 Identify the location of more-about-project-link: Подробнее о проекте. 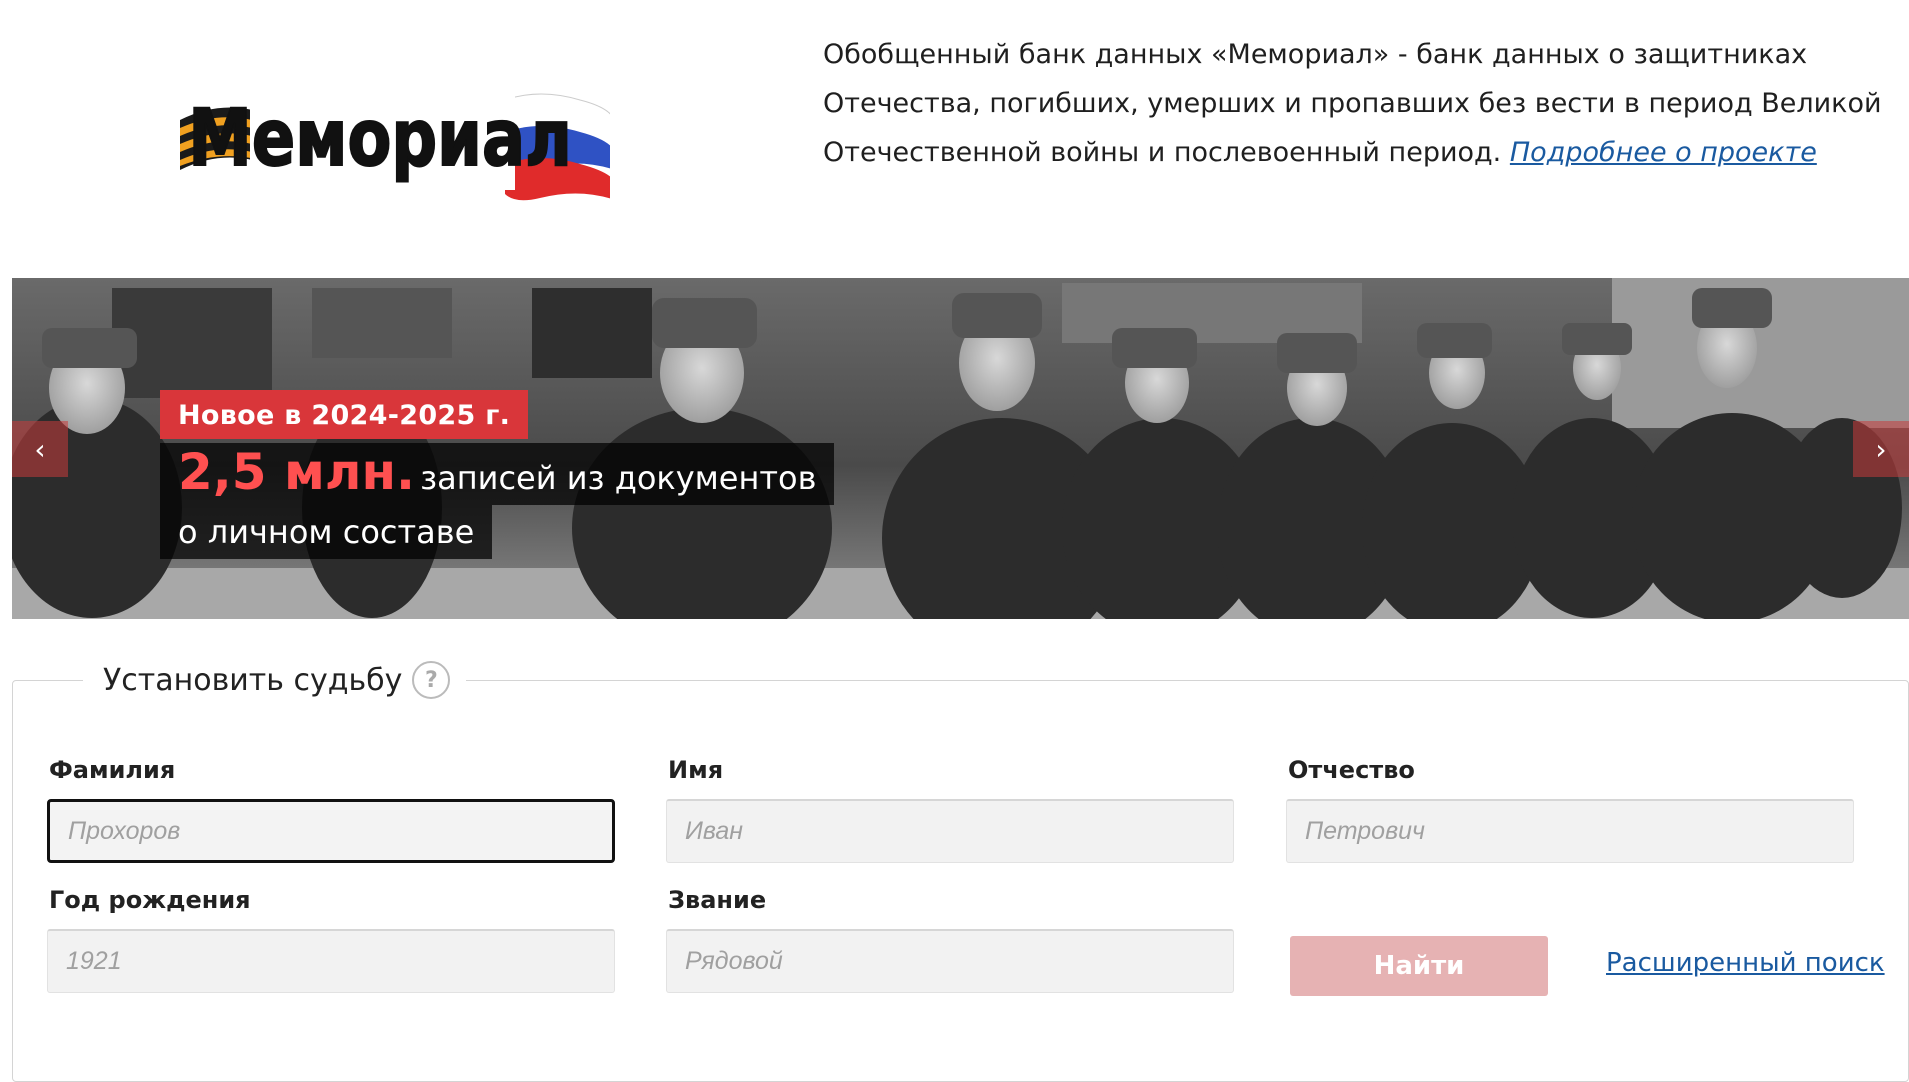
(1663, 152).